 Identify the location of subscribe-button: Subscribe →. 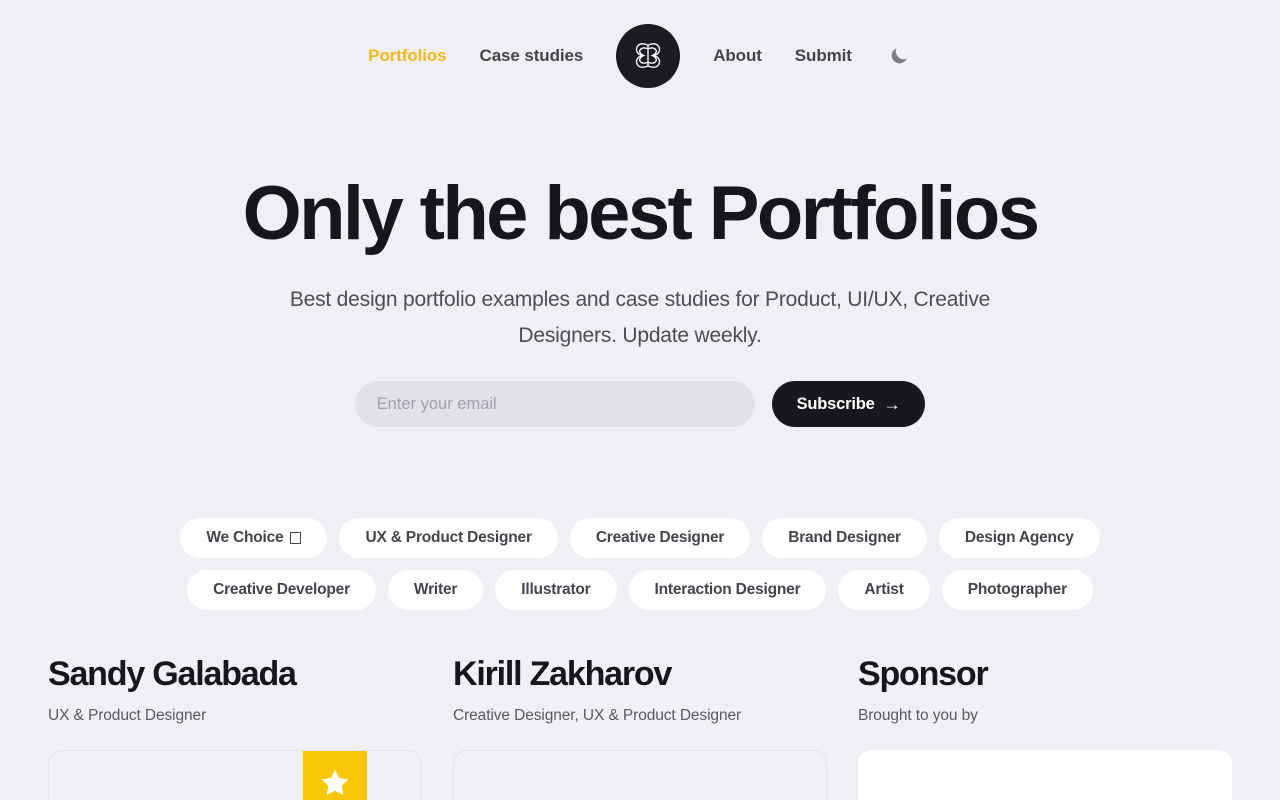
(848, 404).